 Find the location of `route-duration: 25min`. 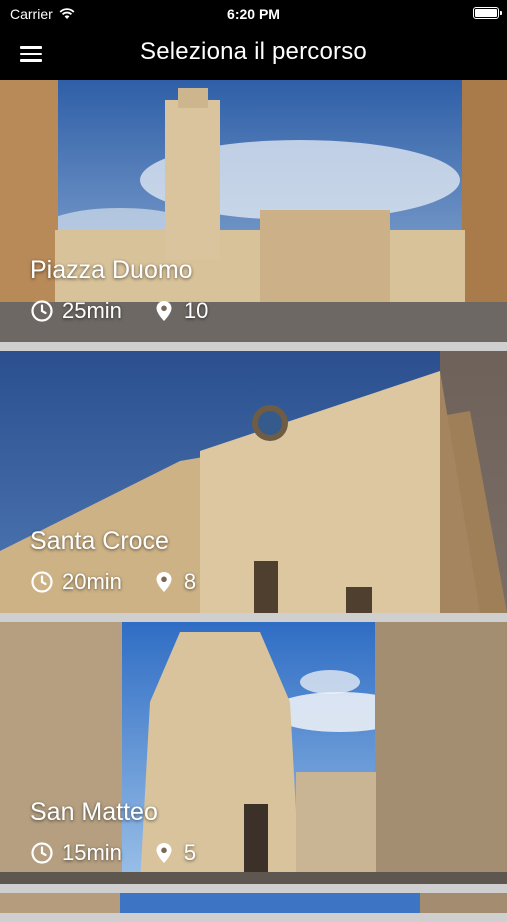

route-duration: 25min is located at coordinates (92, 310).